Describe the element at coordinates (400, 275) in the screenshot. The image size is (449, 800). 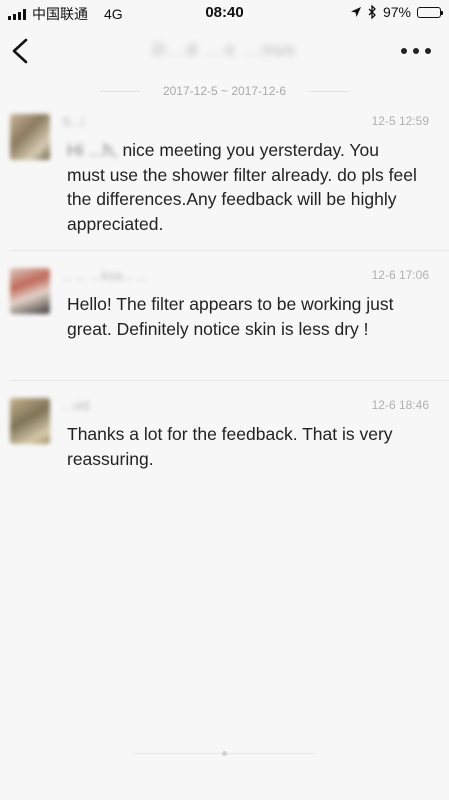
I see `message-time: 12-6 17:06` at that location.